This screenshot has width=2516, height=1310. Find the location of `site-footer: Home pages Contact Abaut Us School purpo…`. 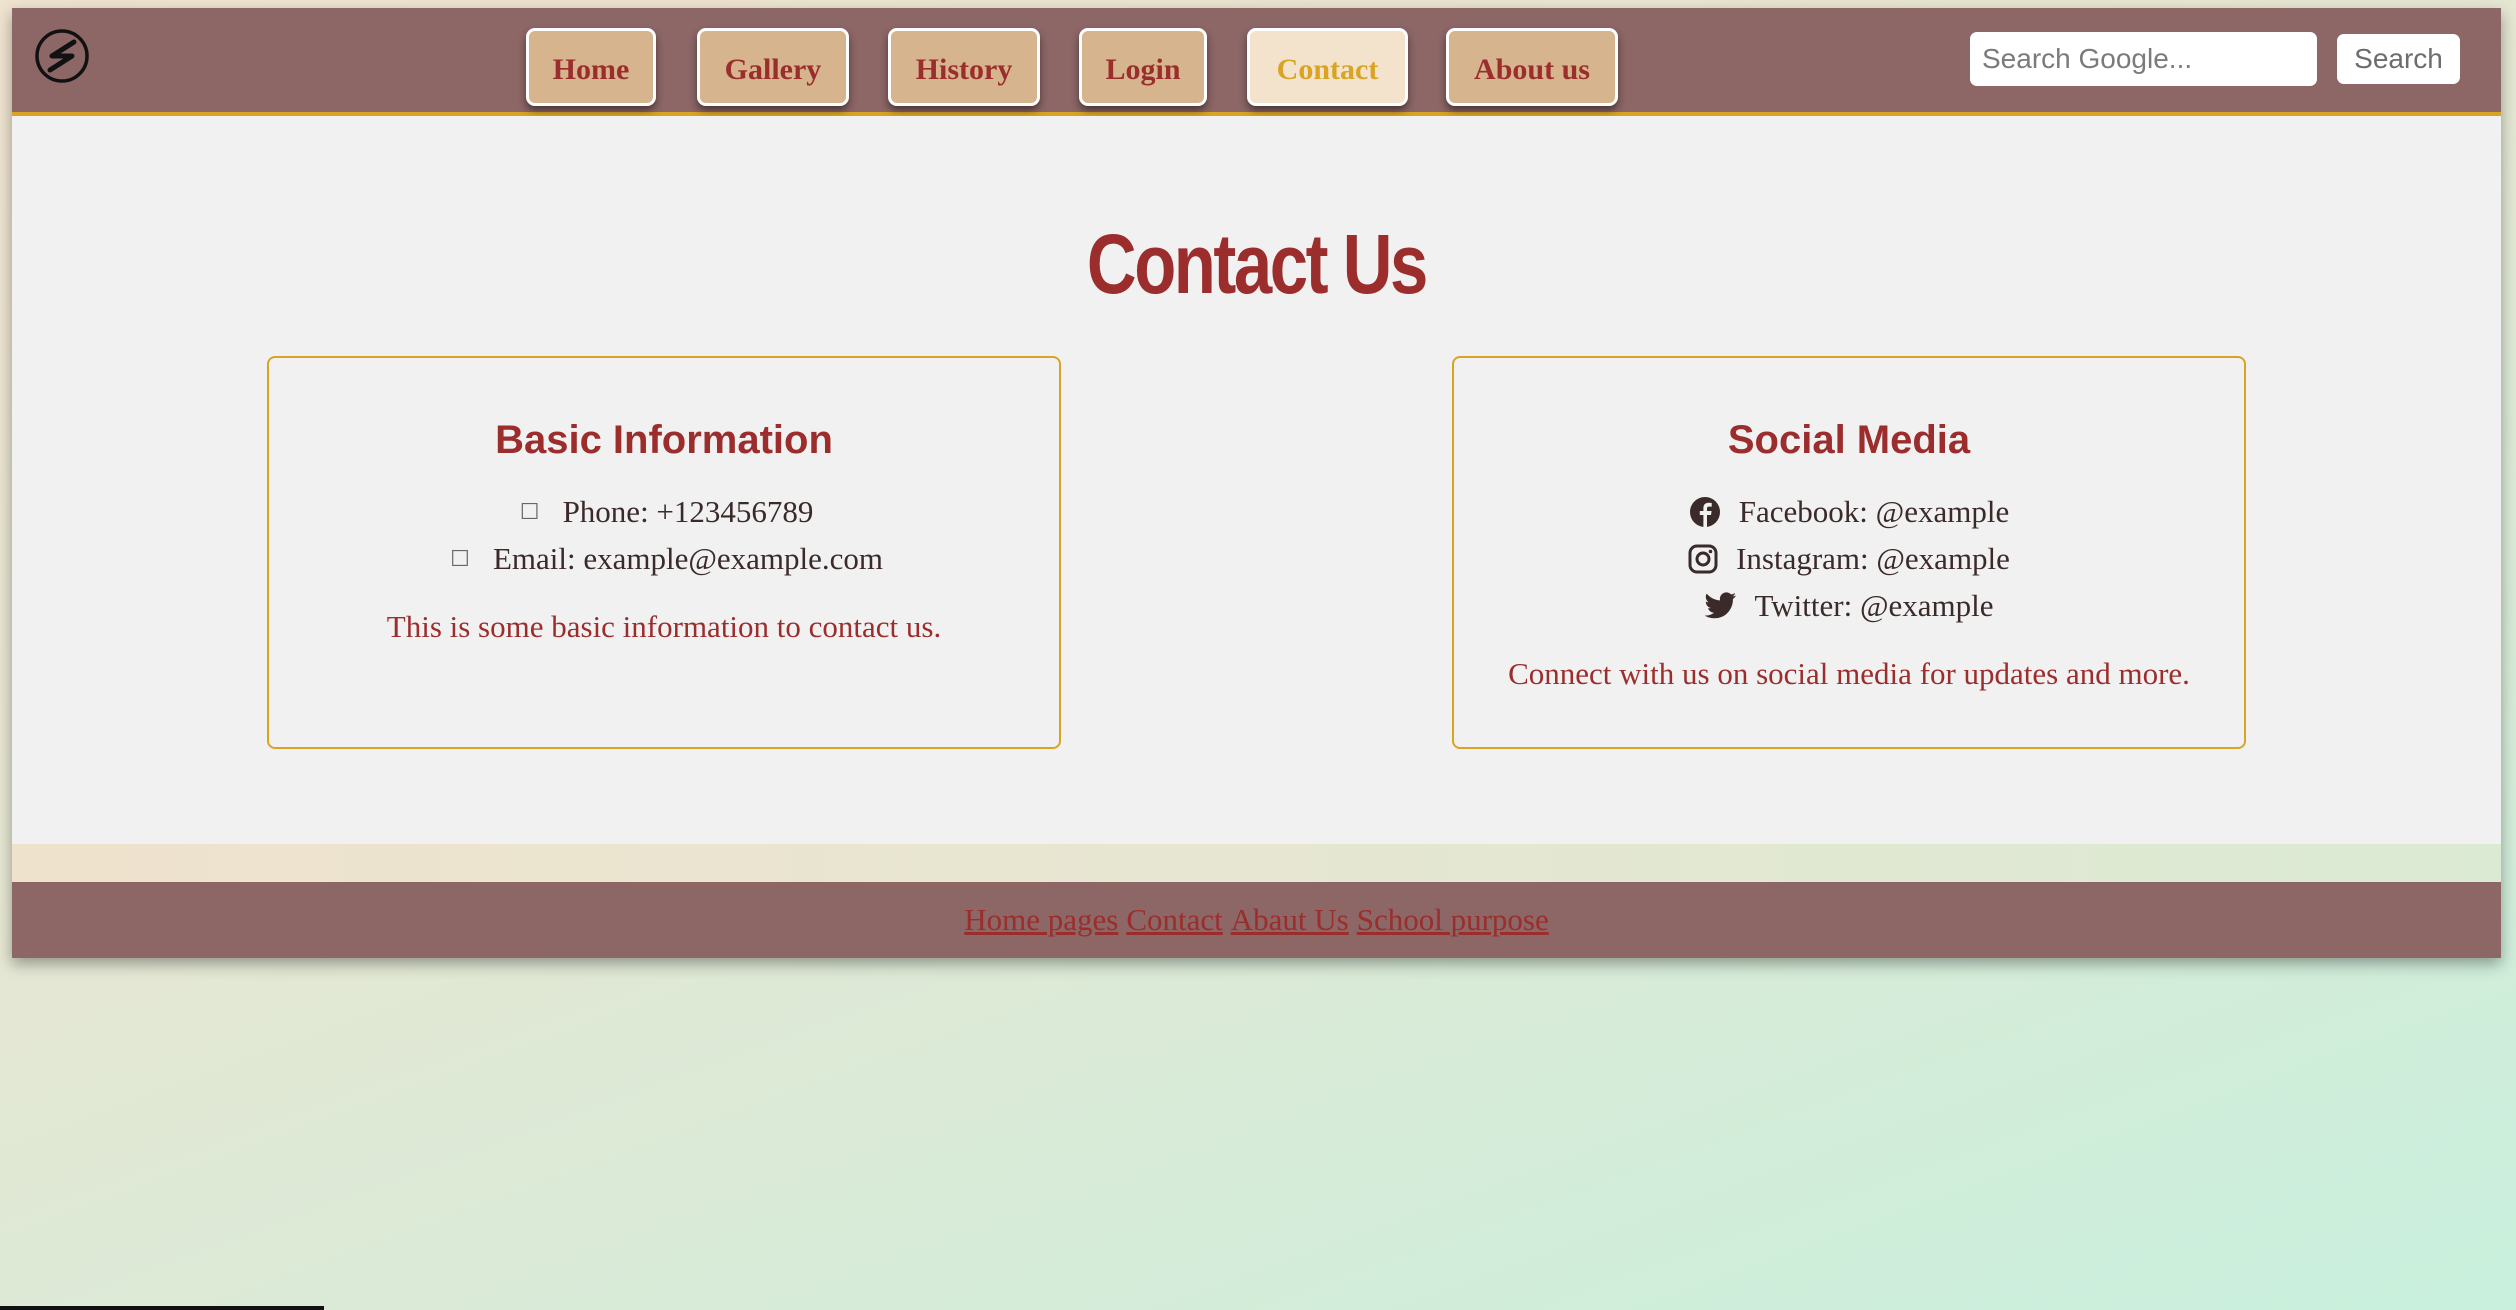

site-footer: Home pages Contact Abaut Us School purpo… is located at coordinates (1256, 920).